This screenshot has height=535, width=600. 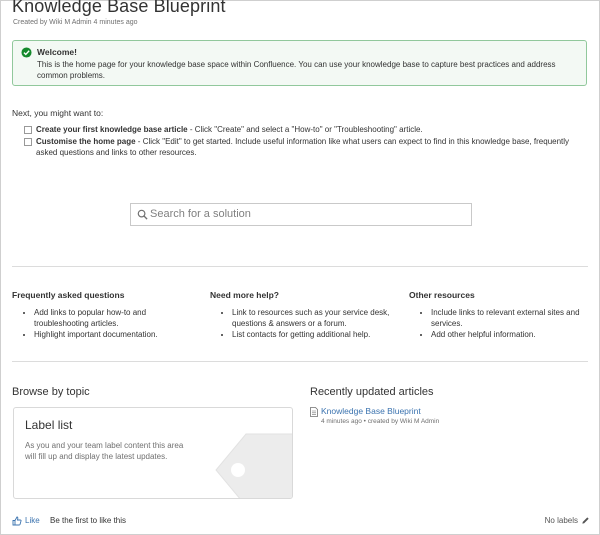 I want to click on check-circle-icon, so click(x=26, y=52).